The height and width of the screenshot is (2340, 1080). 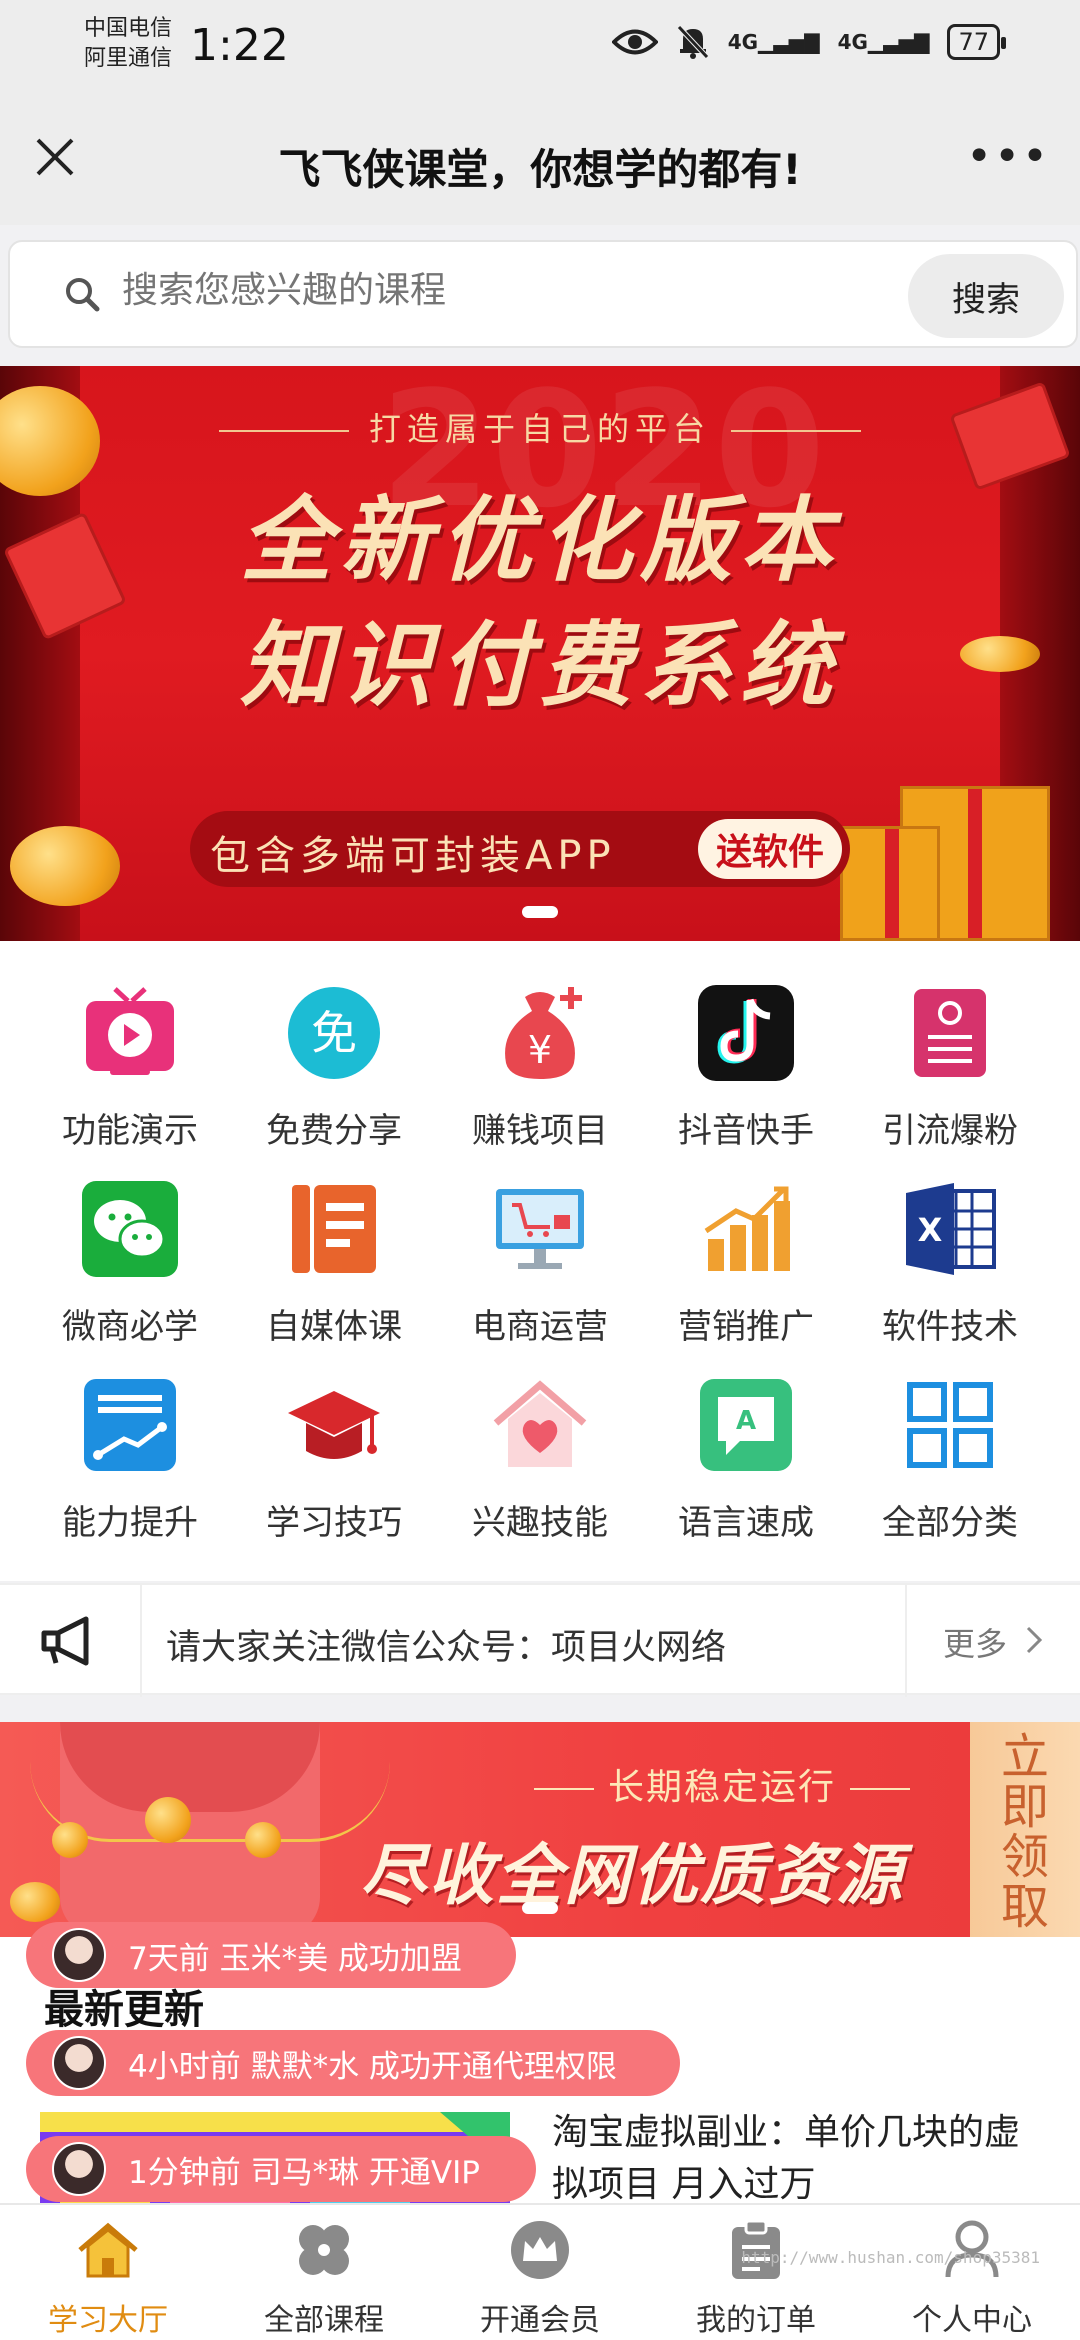 What do you see at coordinates (769, 849) in the screenshot?
I see `banner-pill-badge: 送软件` at bounding box center [769, 849].